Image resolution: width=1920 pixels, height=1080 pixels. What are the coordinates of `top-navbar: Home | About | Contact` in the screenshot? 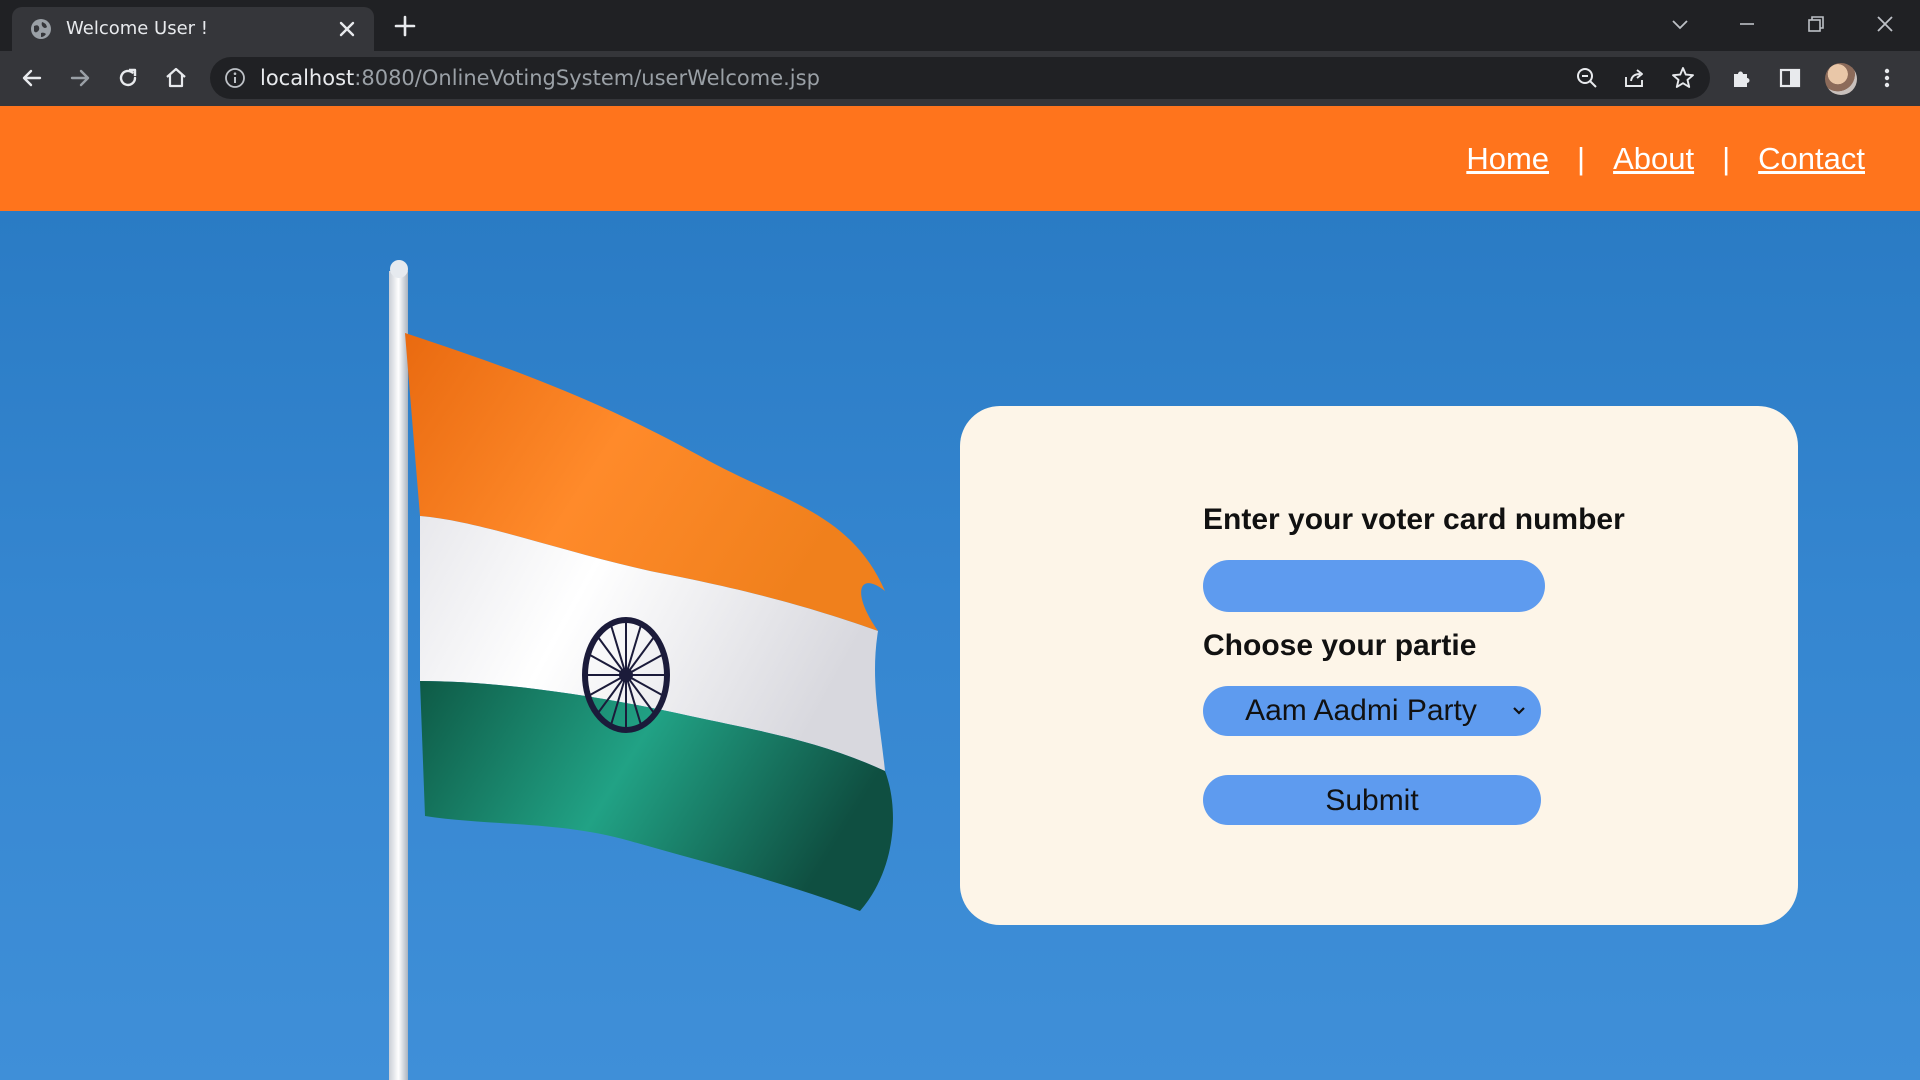 It's located at (960, 158).